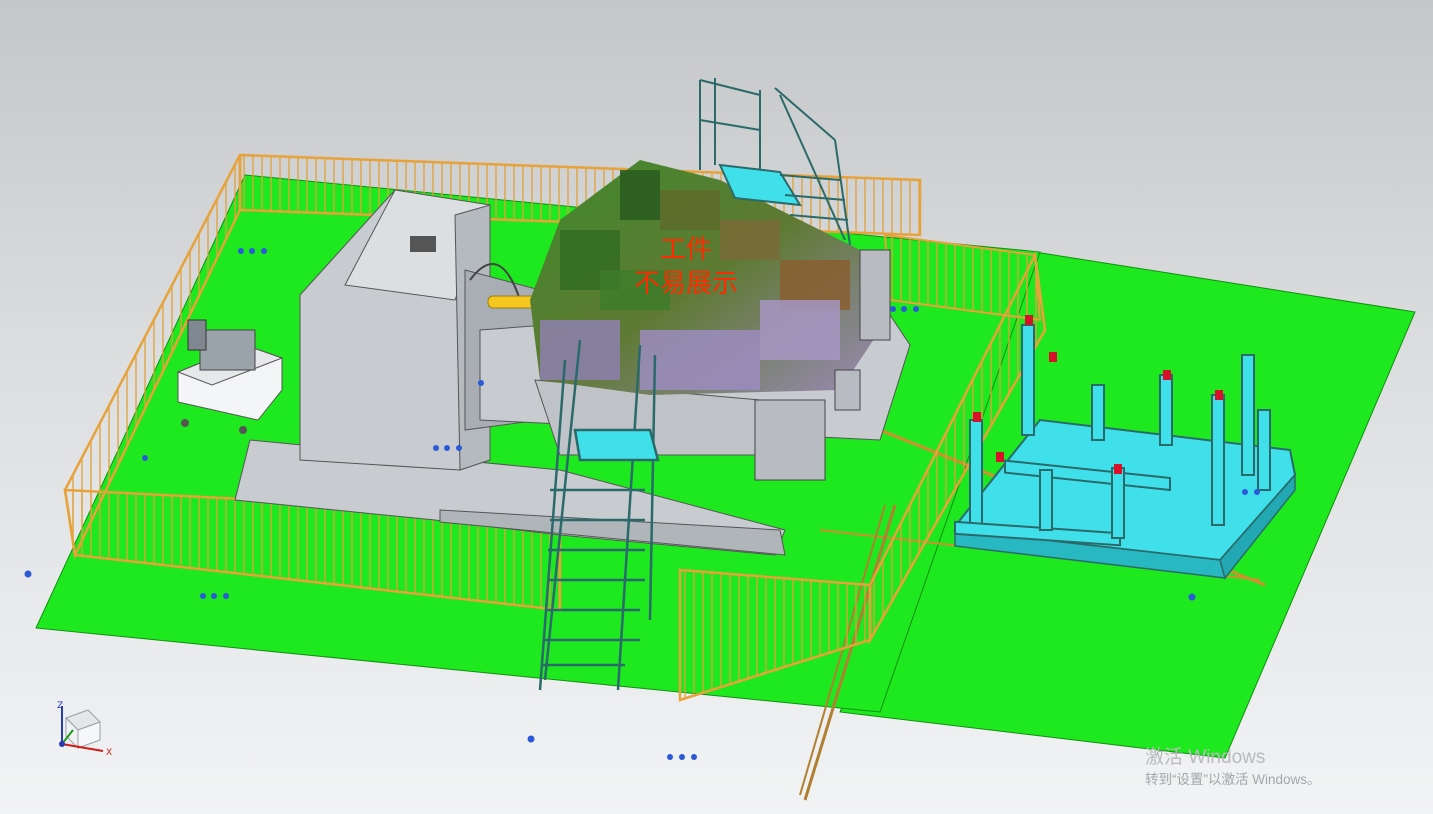 This screenshot has height=814, width=1433. Describe the element at coordinates (83, 730) in the screenshot. I see `view-triad: Z X` at that location.